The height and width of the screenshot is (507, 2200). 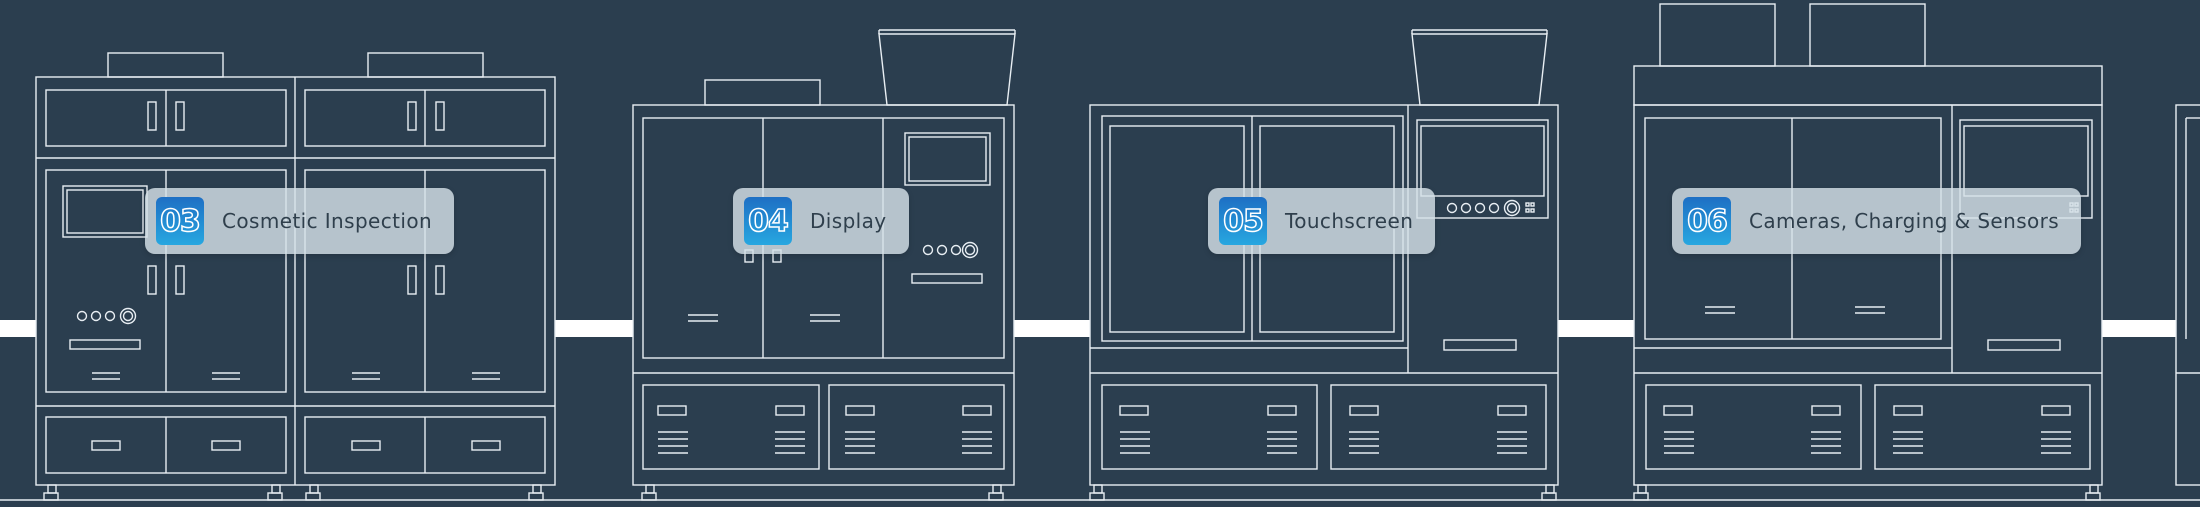 I want to click on station-badge-display: 04 Display, so click(x=821, y=221).